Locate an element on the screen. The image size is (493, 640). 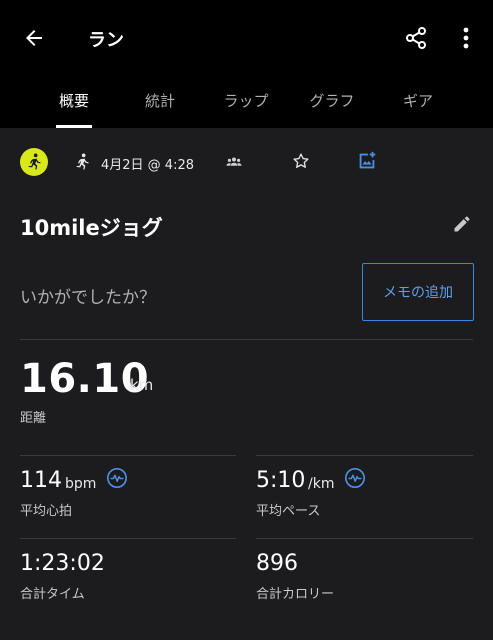
tab-bar: 概要 統計 ラップ グラフ ギア is located at coordinates (246, 102).